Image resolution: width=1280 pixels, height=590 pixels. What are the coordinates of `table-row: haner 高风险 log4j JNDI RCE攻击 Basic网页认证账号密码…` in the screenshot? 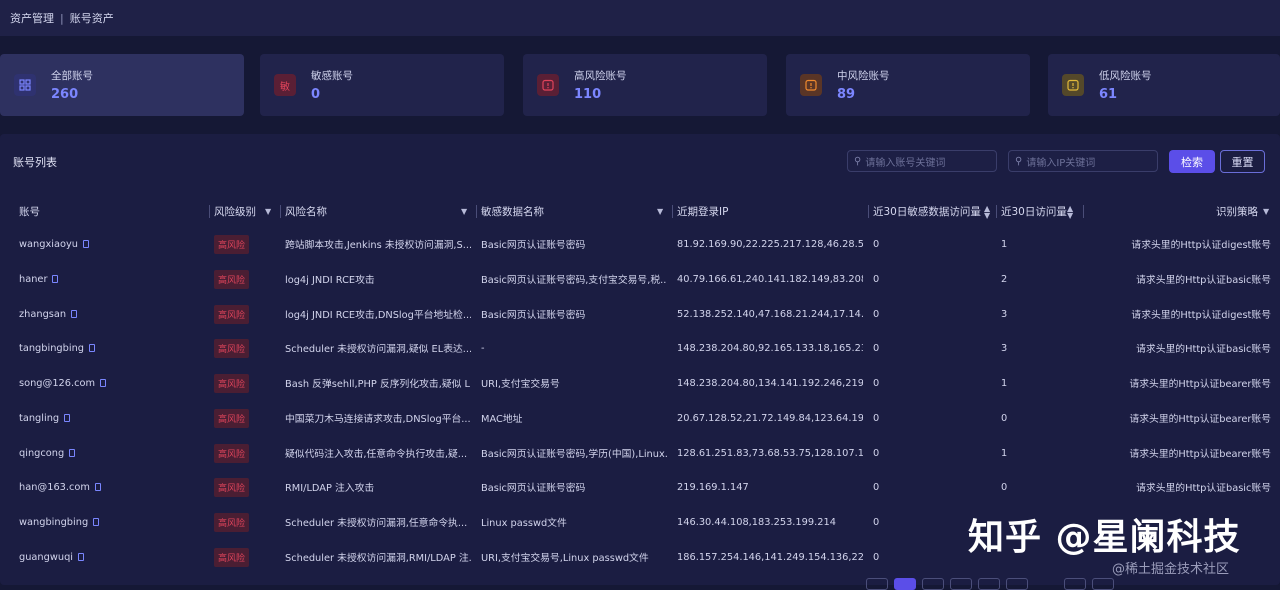 It's located at (640, 279).